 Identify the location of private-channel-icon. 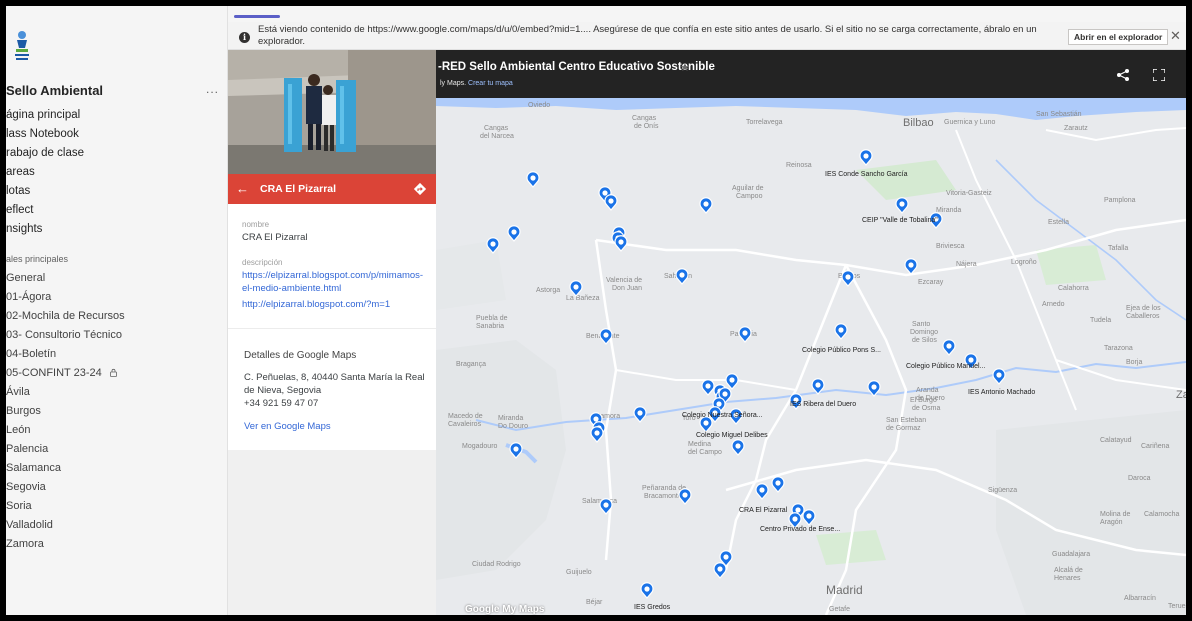
(113, 372).